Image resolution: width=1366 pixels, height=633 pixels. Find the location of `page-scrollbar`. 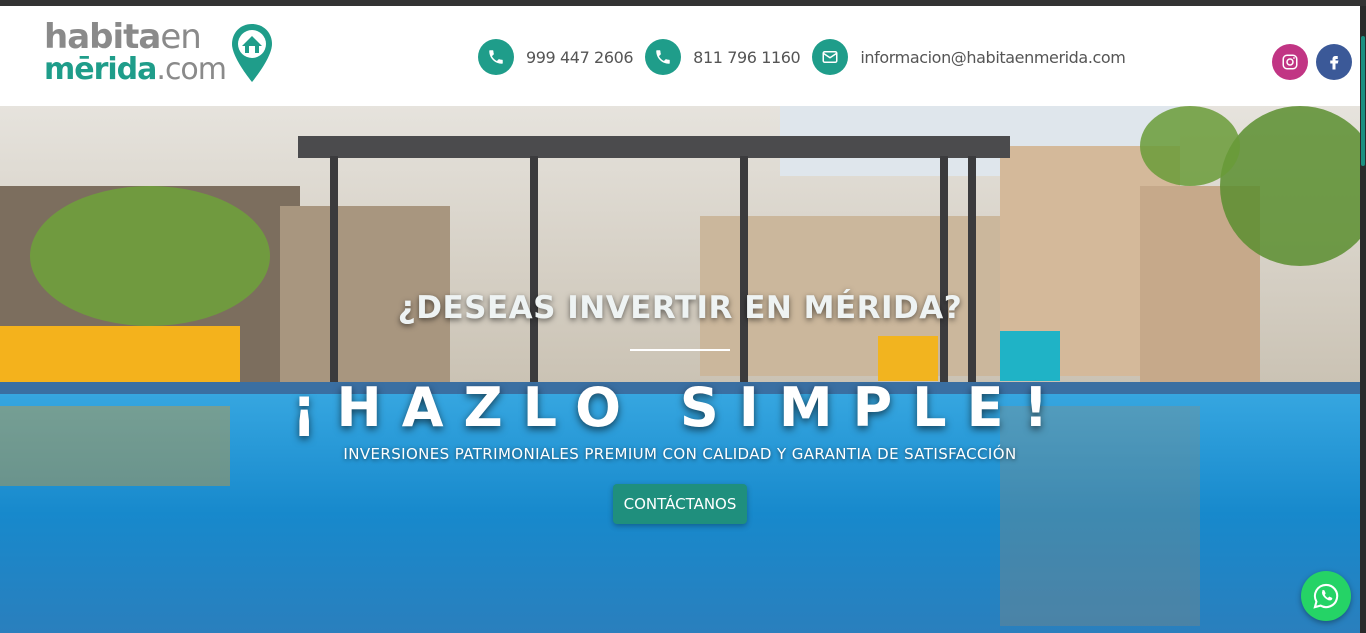

page-scrollbar is located at coordinates (1363, 319).